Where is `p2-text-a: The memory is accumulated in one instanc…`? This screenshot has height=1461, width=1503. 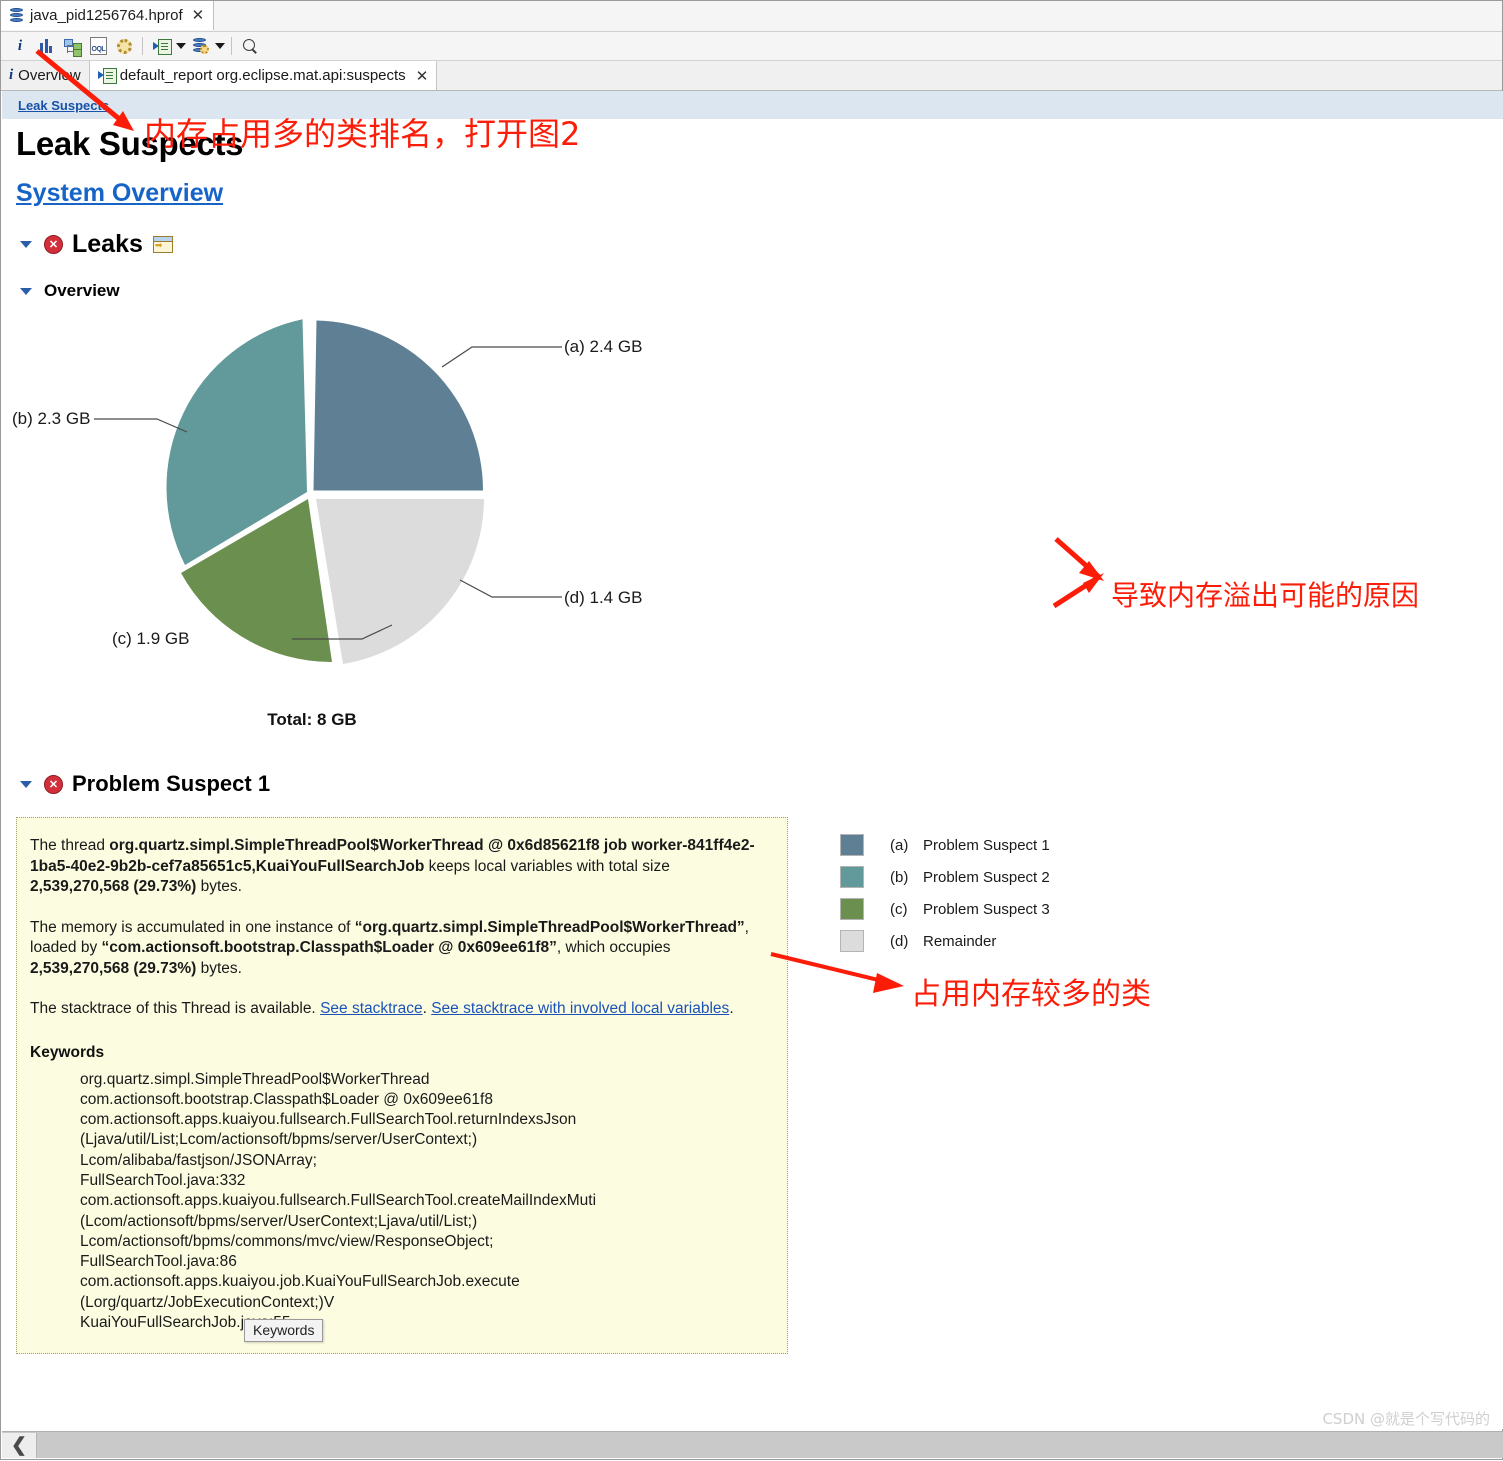
p2-text-a: The memory is accumulated in one instanc… is located at coordinates (192, 927).